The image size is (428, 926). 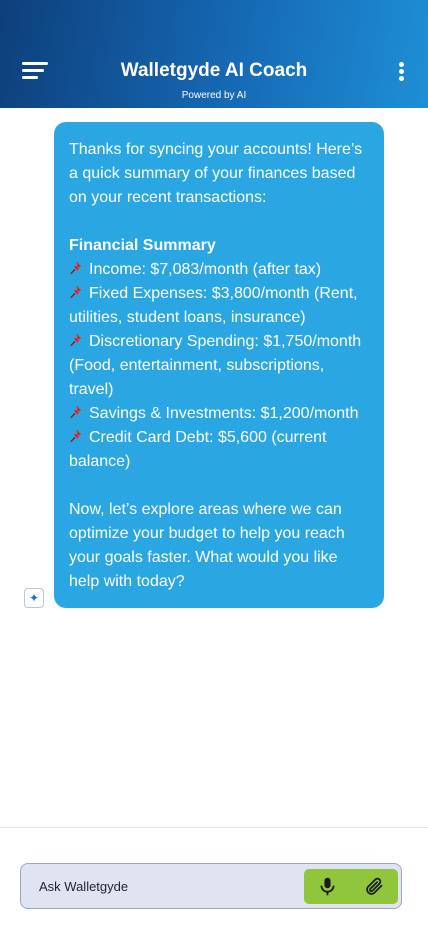 I want to click on kebab-more-icon, so click(x=401, y=64).